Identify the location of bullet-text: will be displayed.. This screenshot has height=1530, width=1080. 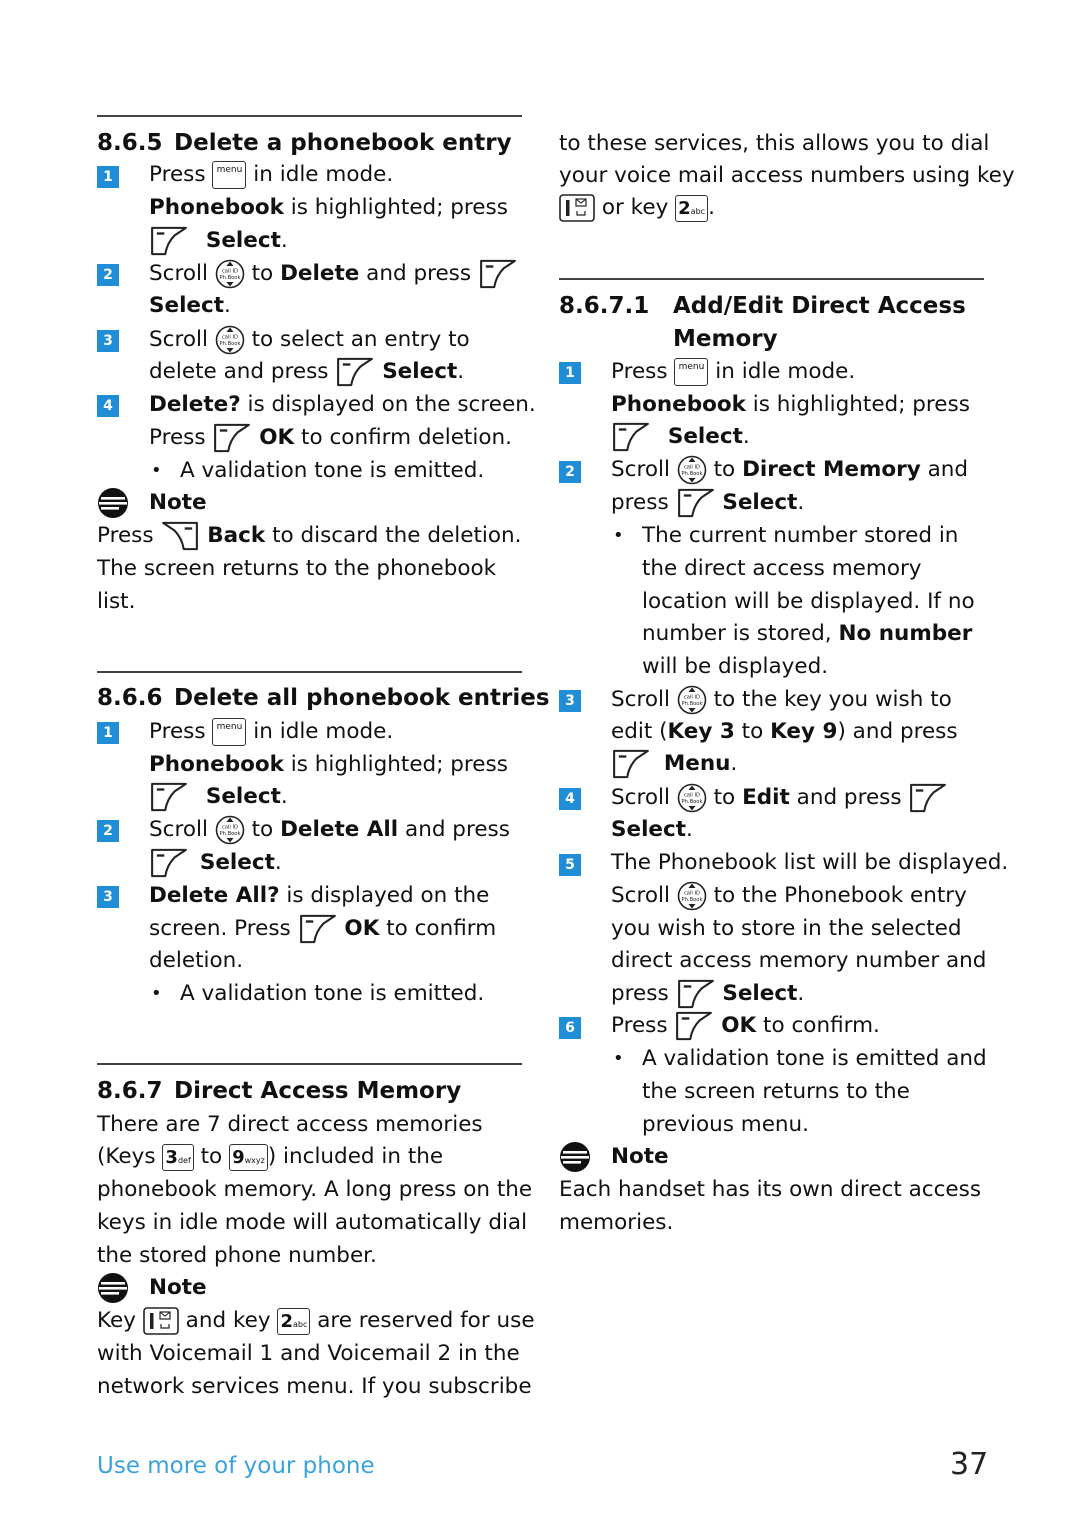
(735, 666).